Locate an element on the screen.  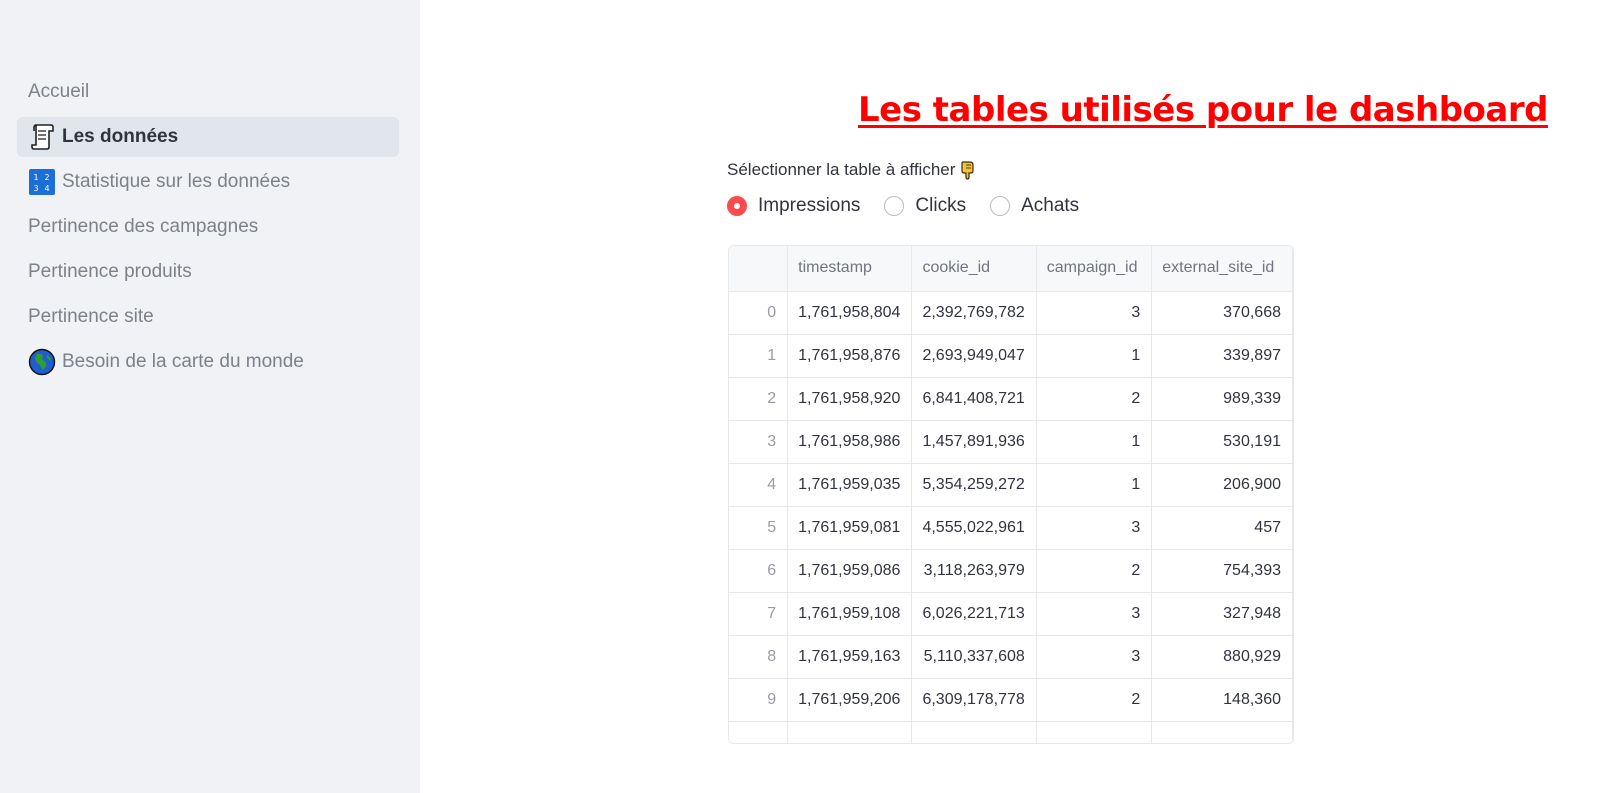
sidebar-item-accueil: Accueil is located at coordinates (208, 92).